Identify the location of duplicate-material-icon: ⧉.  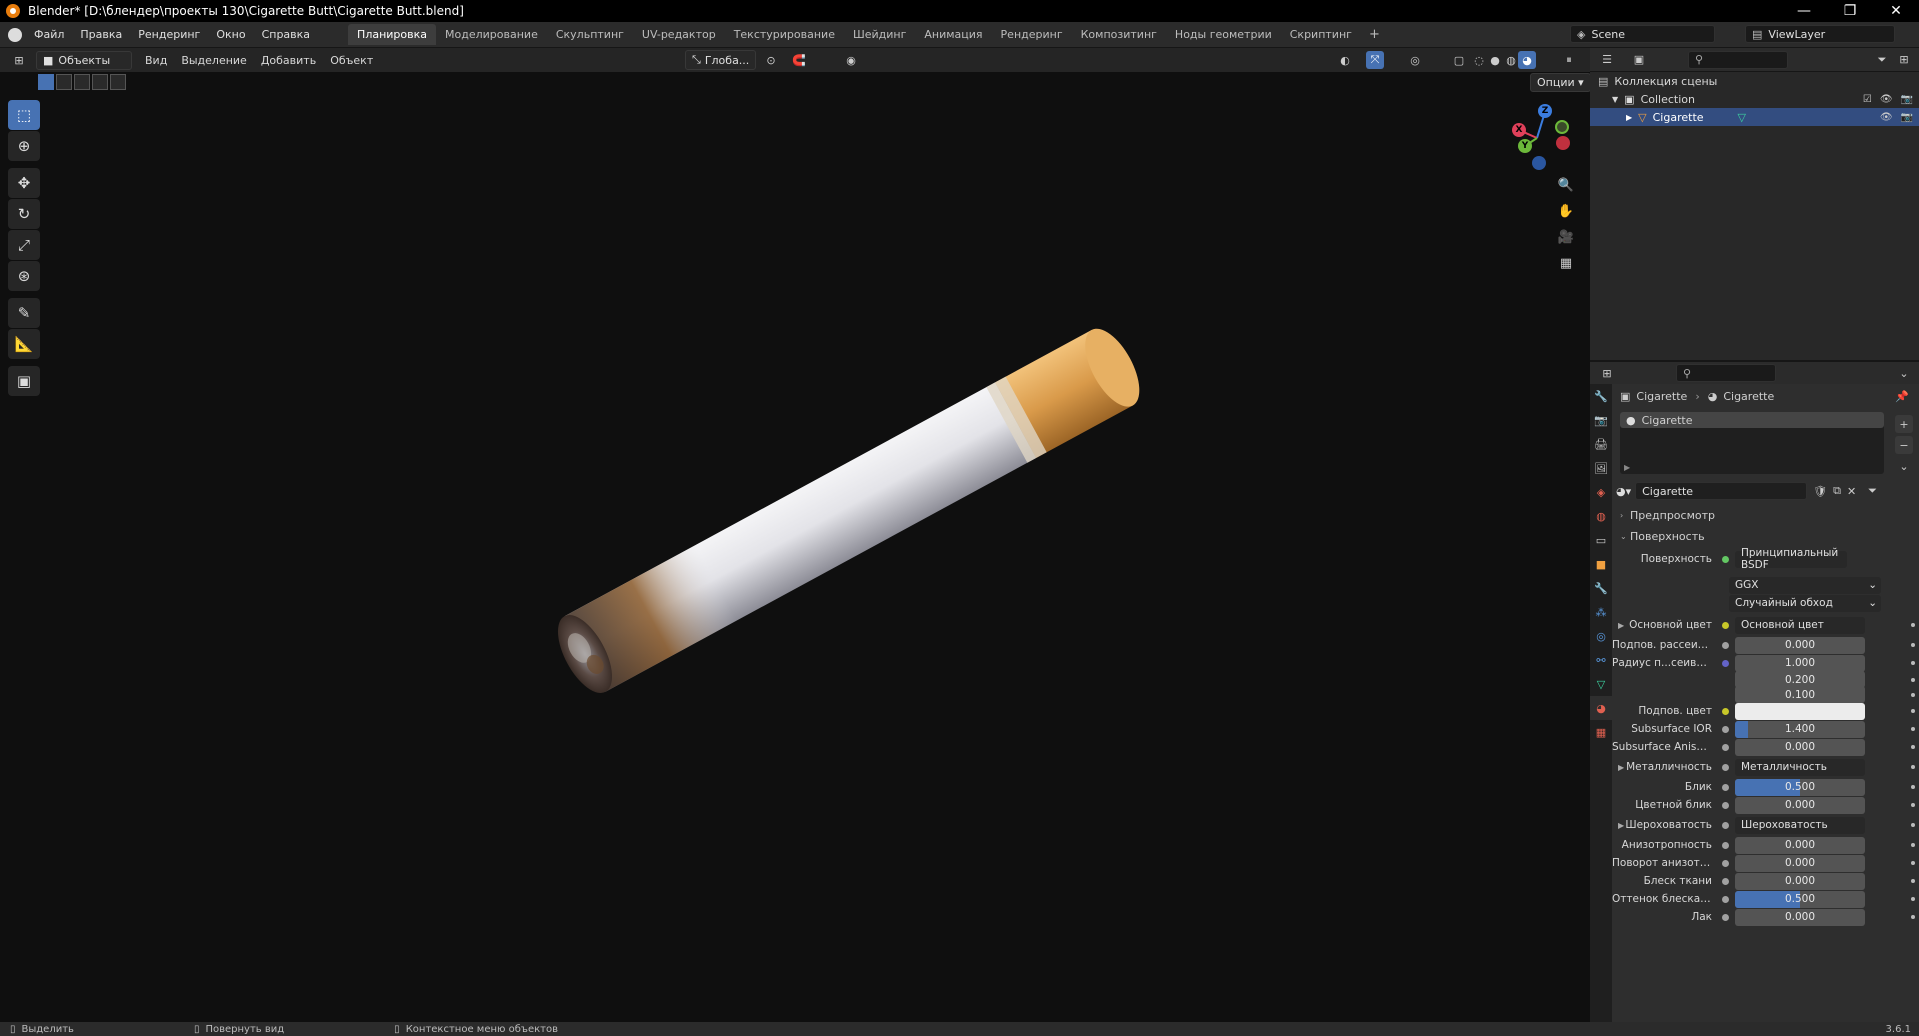
(1837, 491).